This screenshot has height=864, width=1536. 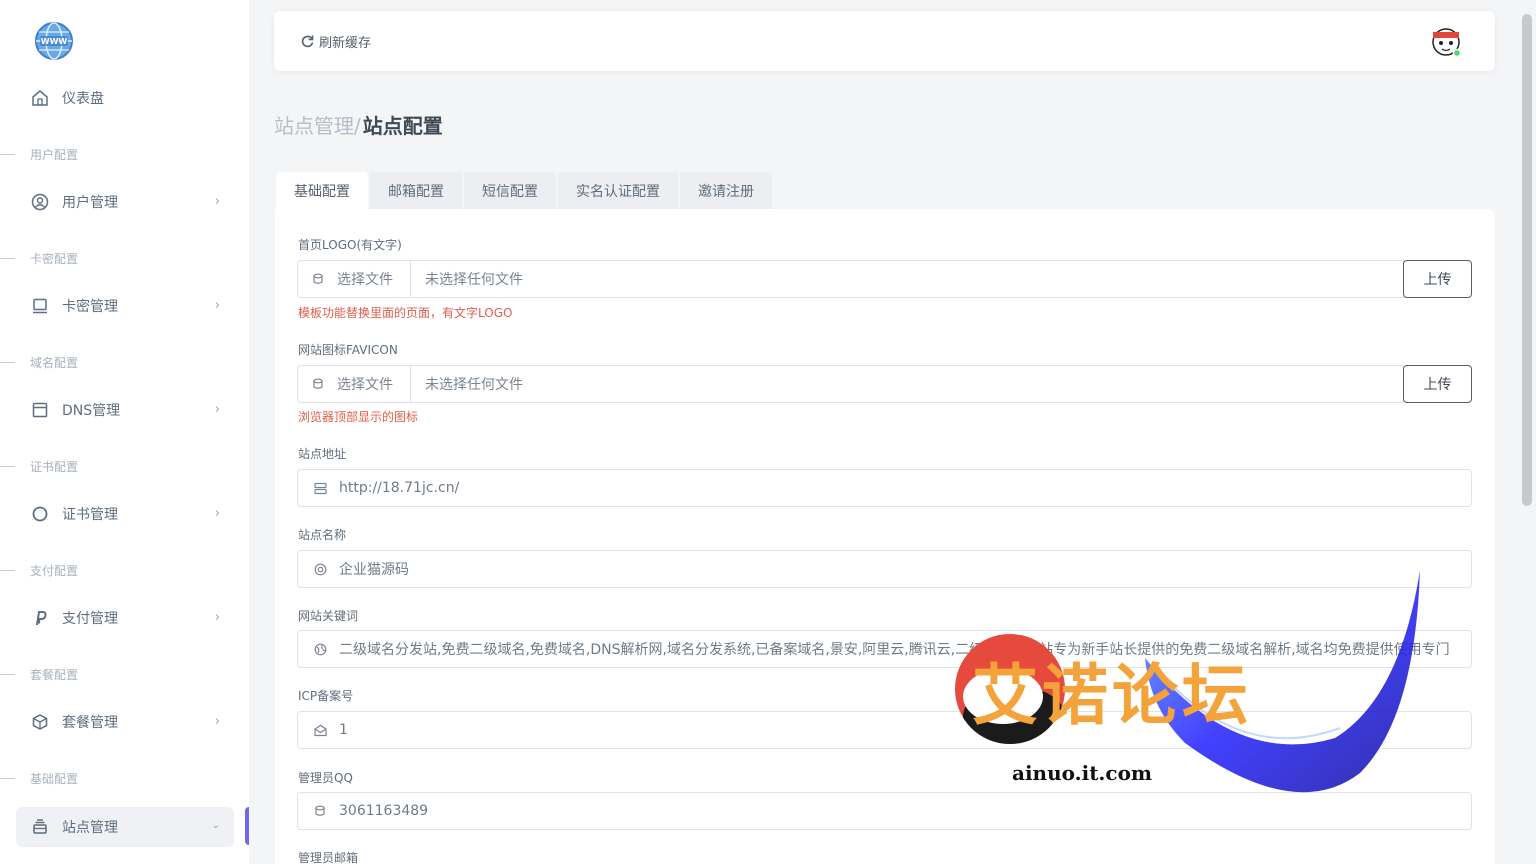 I want to click on tab-realname-config: 实名认证配置, so click(x=618, y=190).